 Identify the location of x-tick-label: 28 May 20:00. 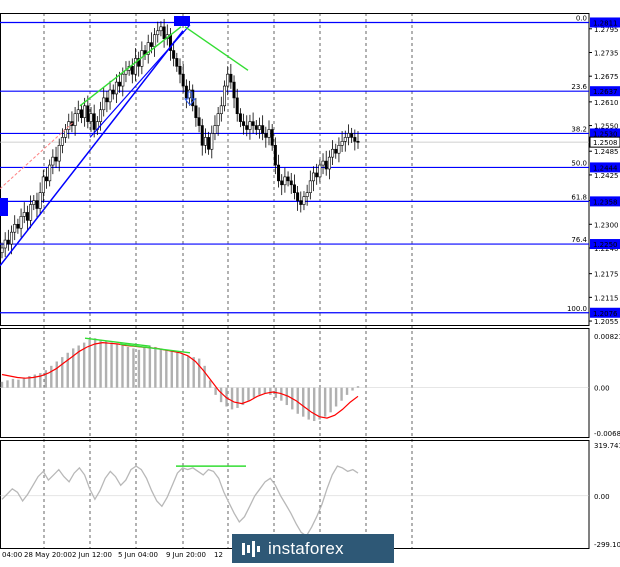
(48, 555).